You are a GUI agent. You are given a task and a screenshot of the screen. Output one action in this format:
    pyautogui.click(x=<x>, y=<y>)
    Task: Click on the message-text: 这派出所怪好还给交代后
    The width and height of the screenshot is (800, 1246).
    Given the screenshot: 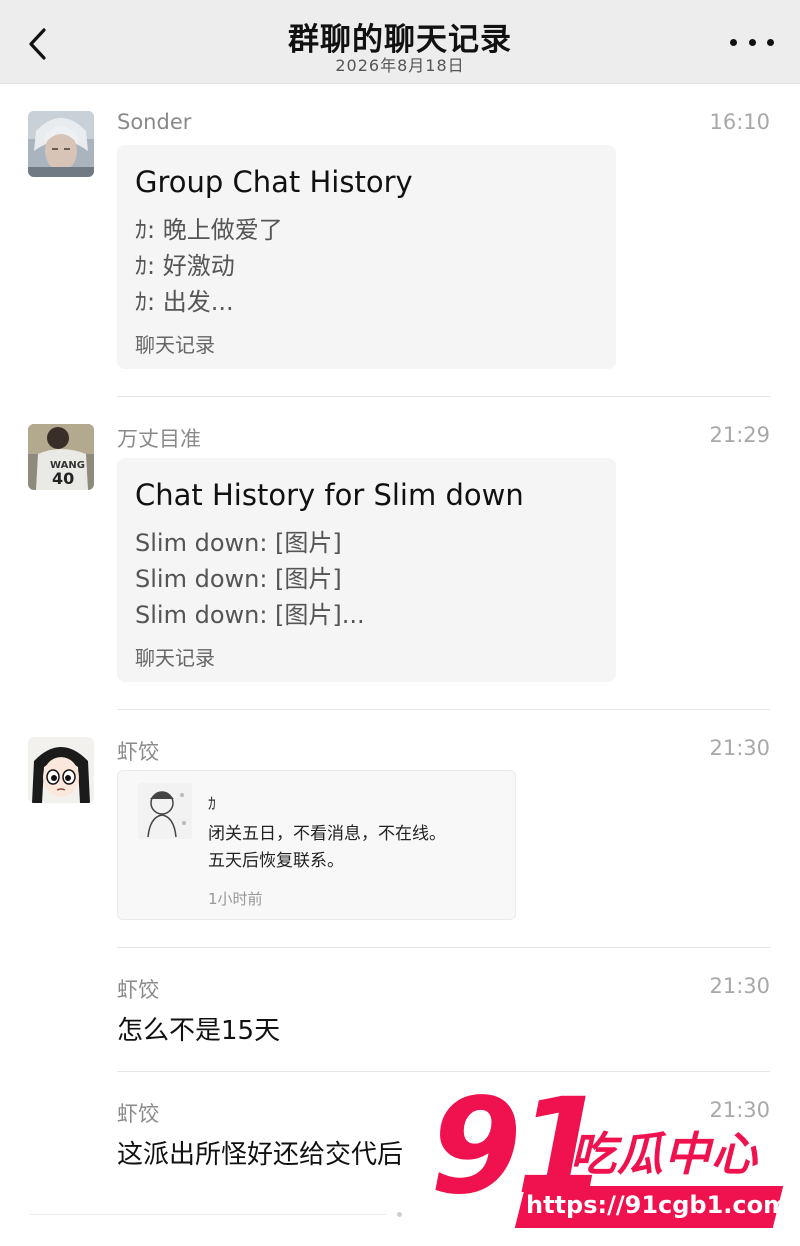 What is the action you would take?
    pyautogui.click(x=260, y=1155)
    